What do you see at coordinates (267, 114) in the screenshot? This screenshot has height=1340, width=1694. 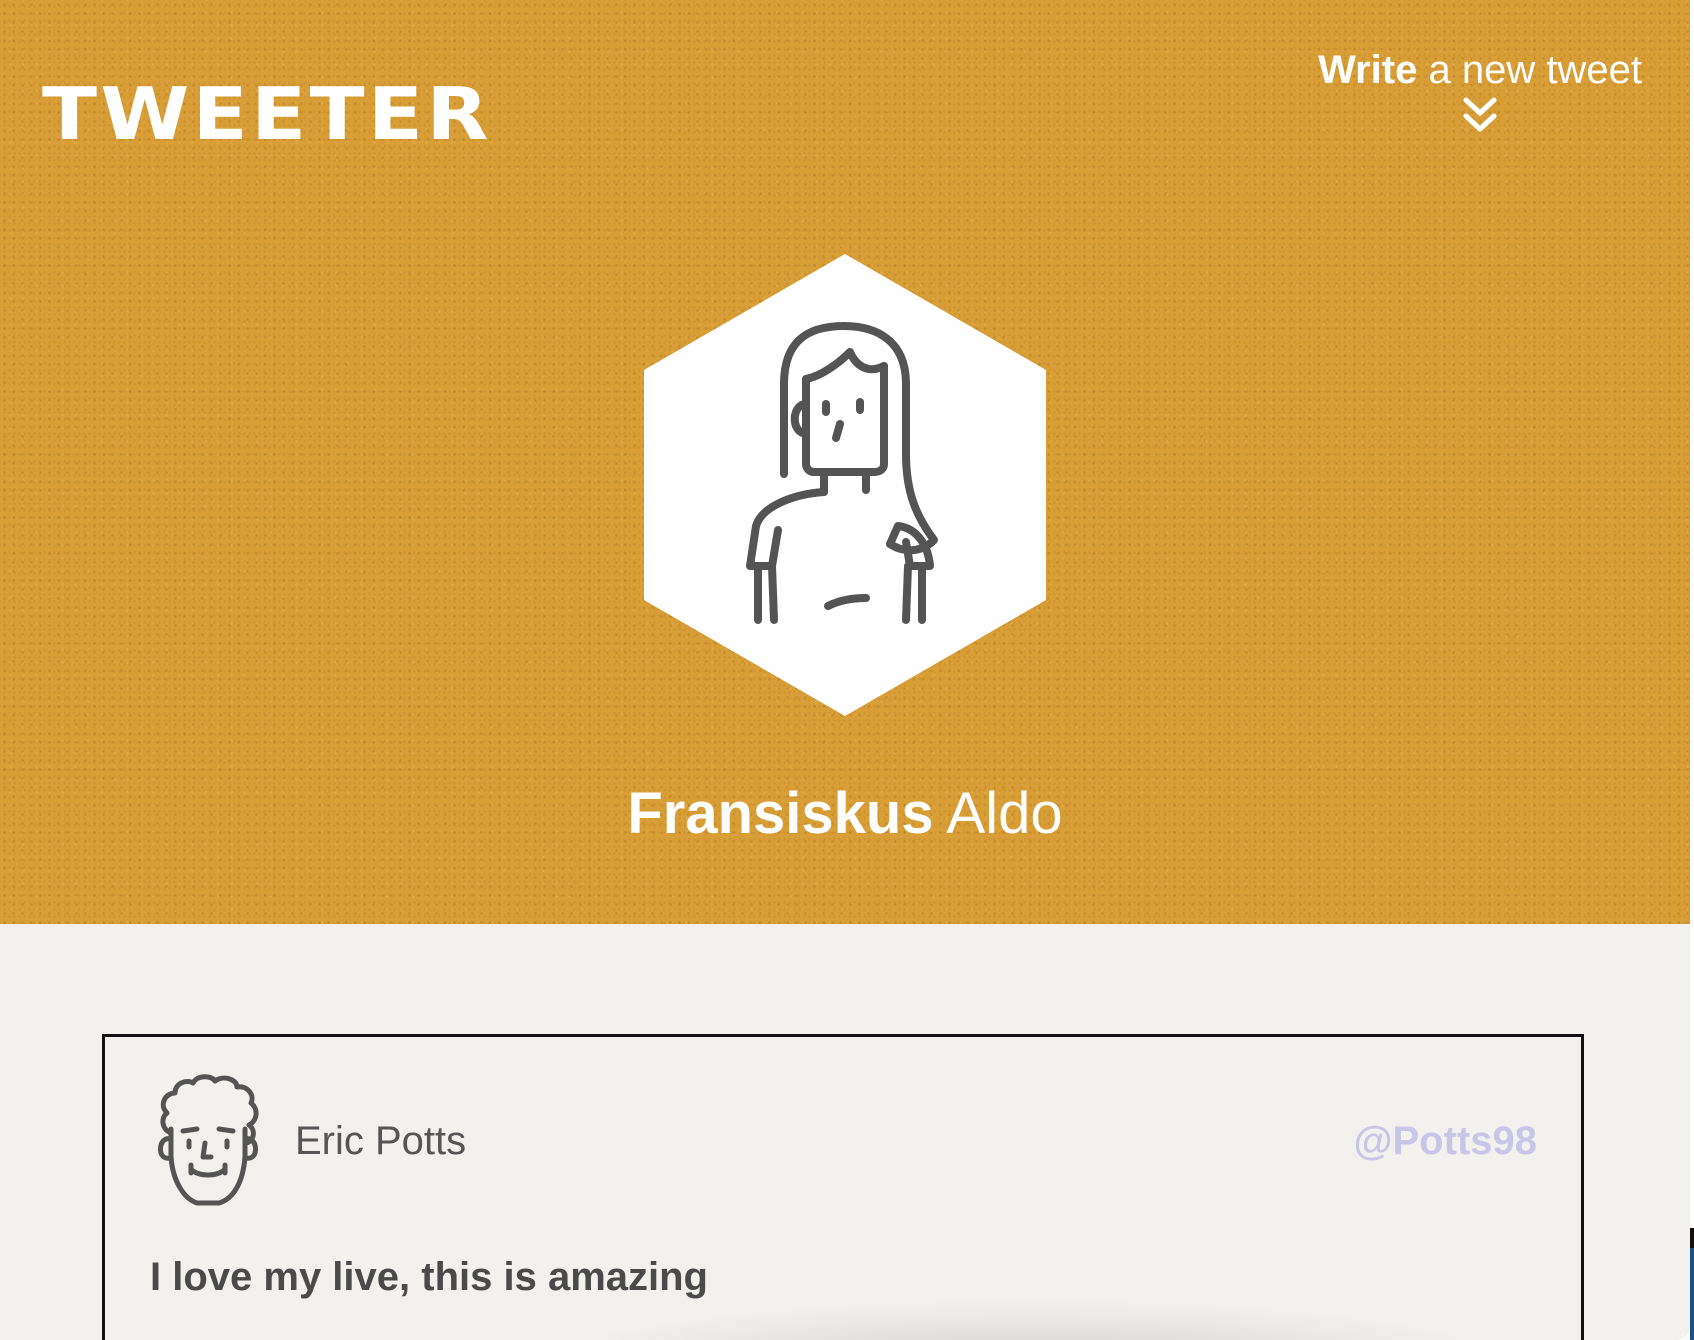 I see `app-logo: TWEETER` at bounding box center [267, 114].